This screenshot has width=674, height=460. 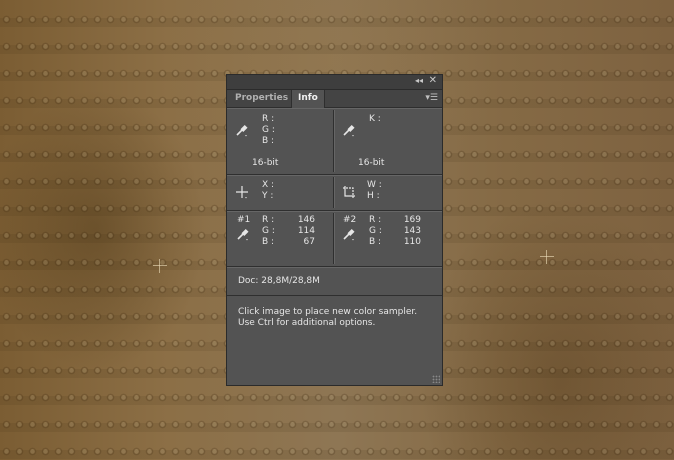 I want to click on sampler-2-r-label: R :, so click(x=375, y=220).